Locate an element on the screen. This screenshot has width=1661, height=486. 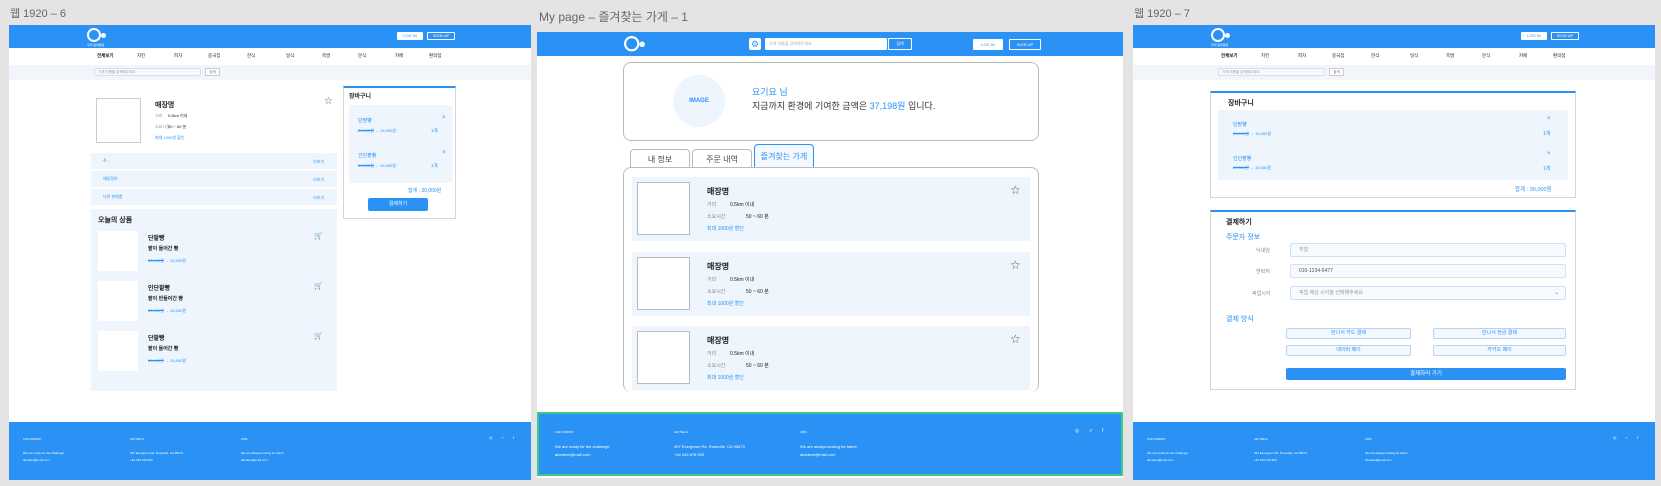
tab-my-info: 내 정보 is located at coordinates (660, 158).